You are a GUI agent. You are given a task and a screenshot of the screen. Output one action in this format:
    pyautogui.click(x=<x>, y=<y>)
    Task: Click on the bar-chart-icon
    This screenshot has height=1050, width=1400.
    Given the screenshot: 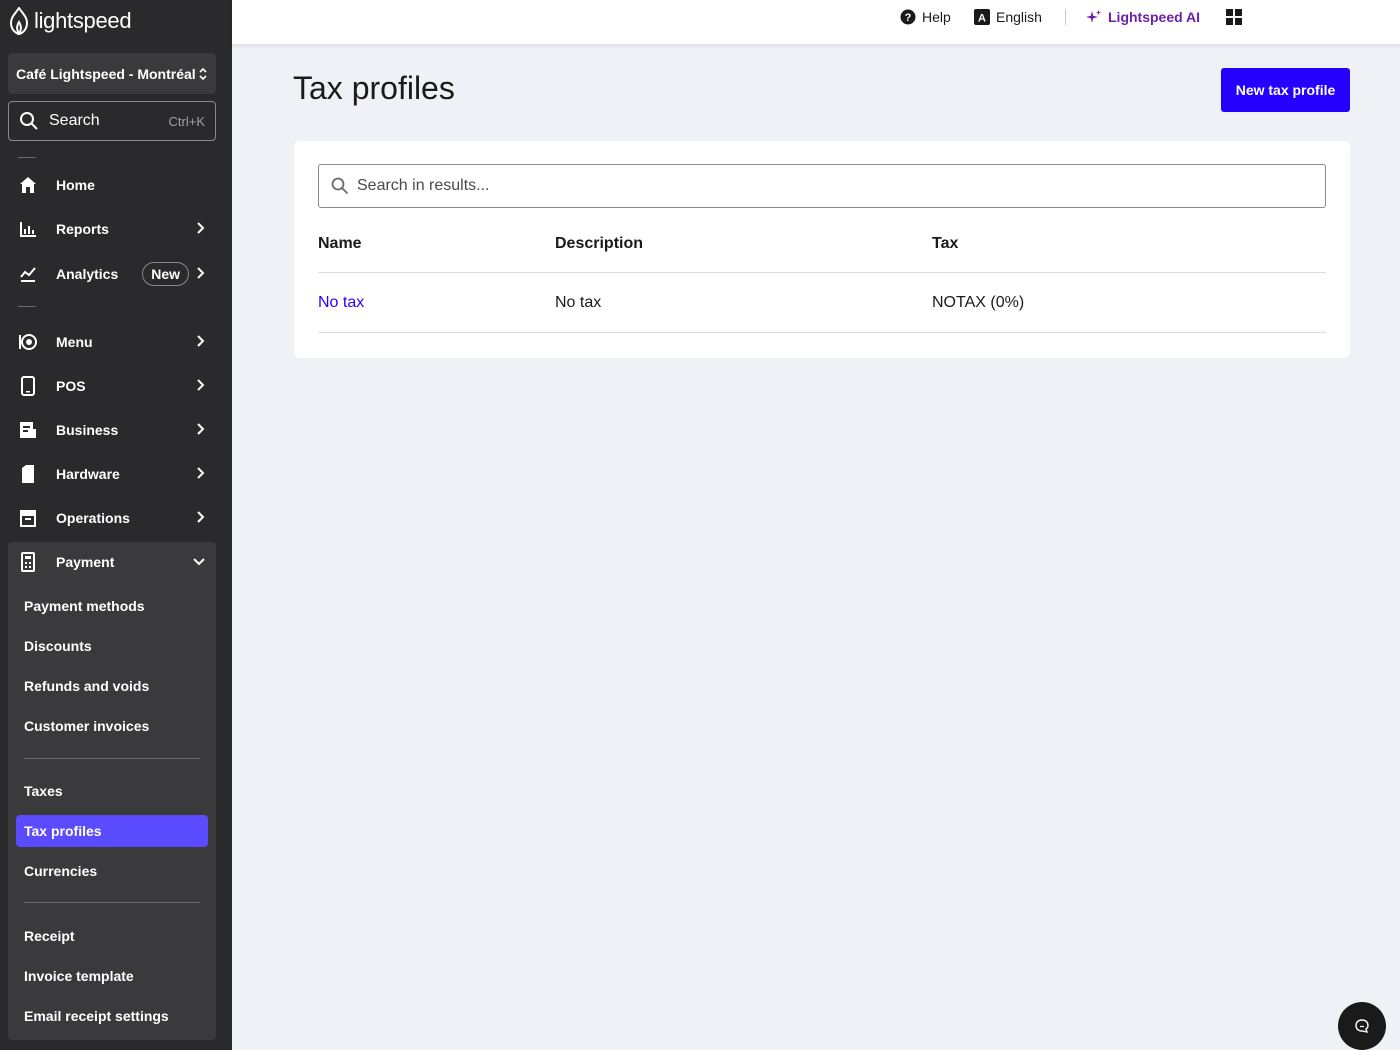 What is the action you would take?
    pyautogui.click(x=28, y=229)
    